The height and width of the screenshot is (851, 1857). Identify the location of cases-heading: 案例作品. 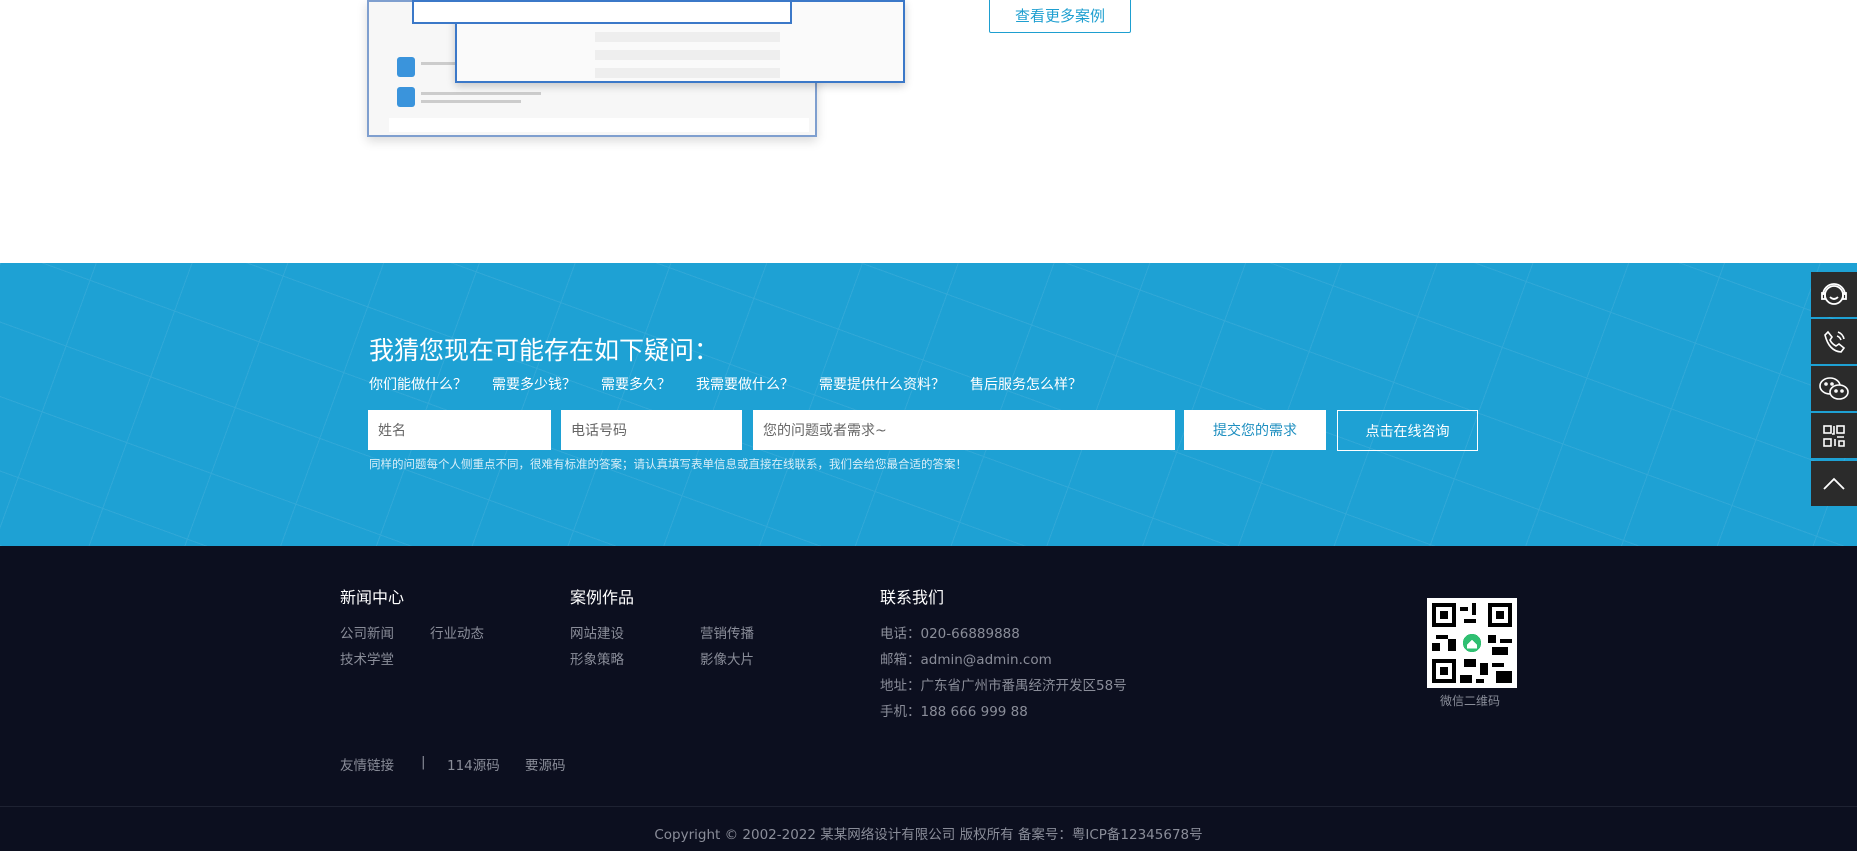
(602, 597).